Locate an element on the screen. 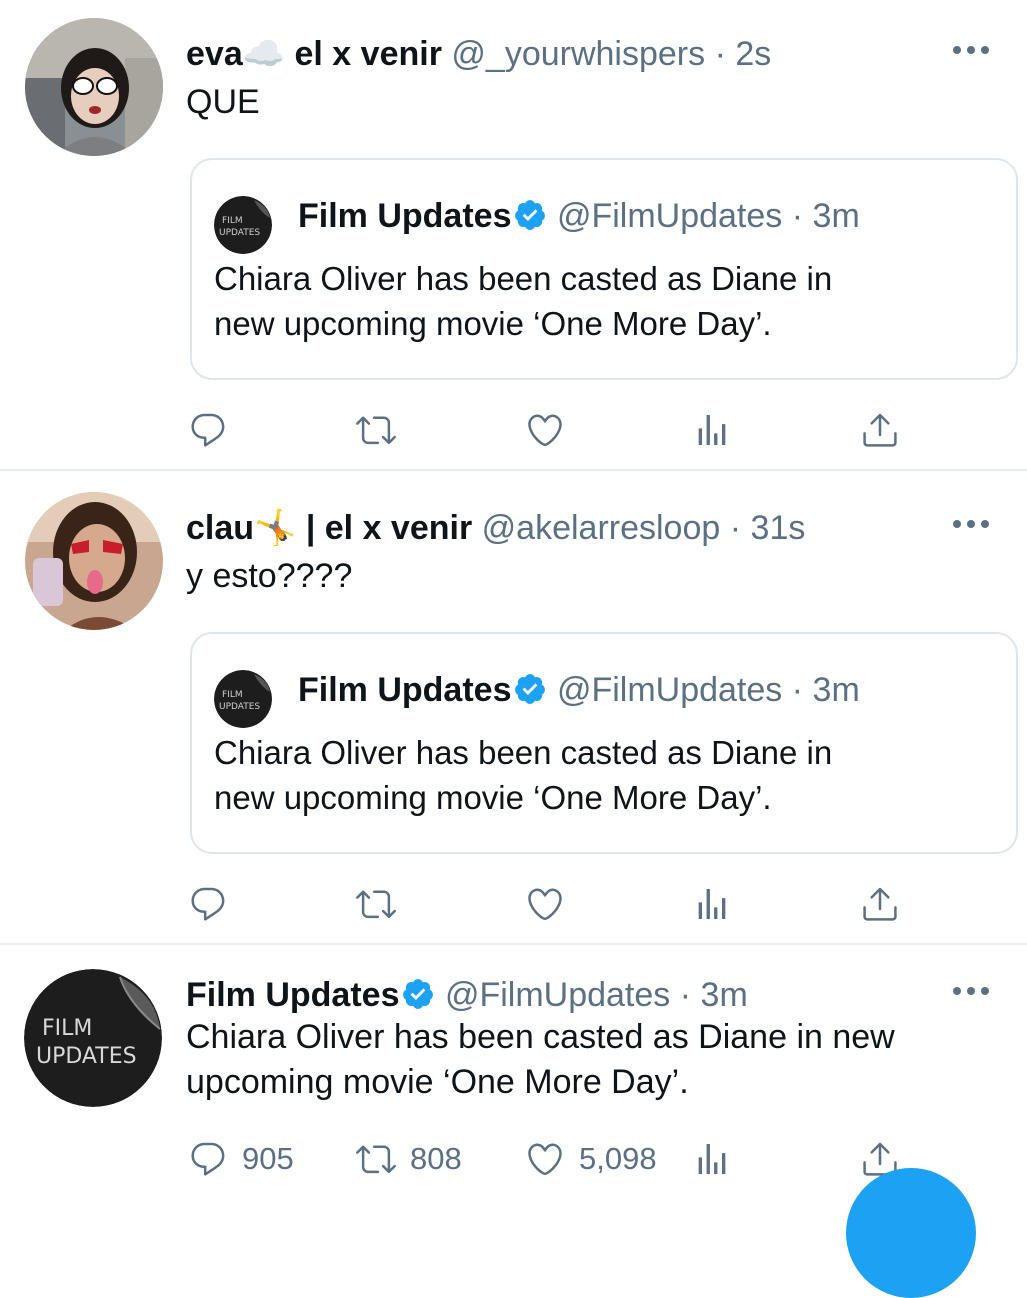 Image resolution: width=1027 pixels, height=1298 pixels. like-button: 5,098 is located at coordinates (591, 1159).